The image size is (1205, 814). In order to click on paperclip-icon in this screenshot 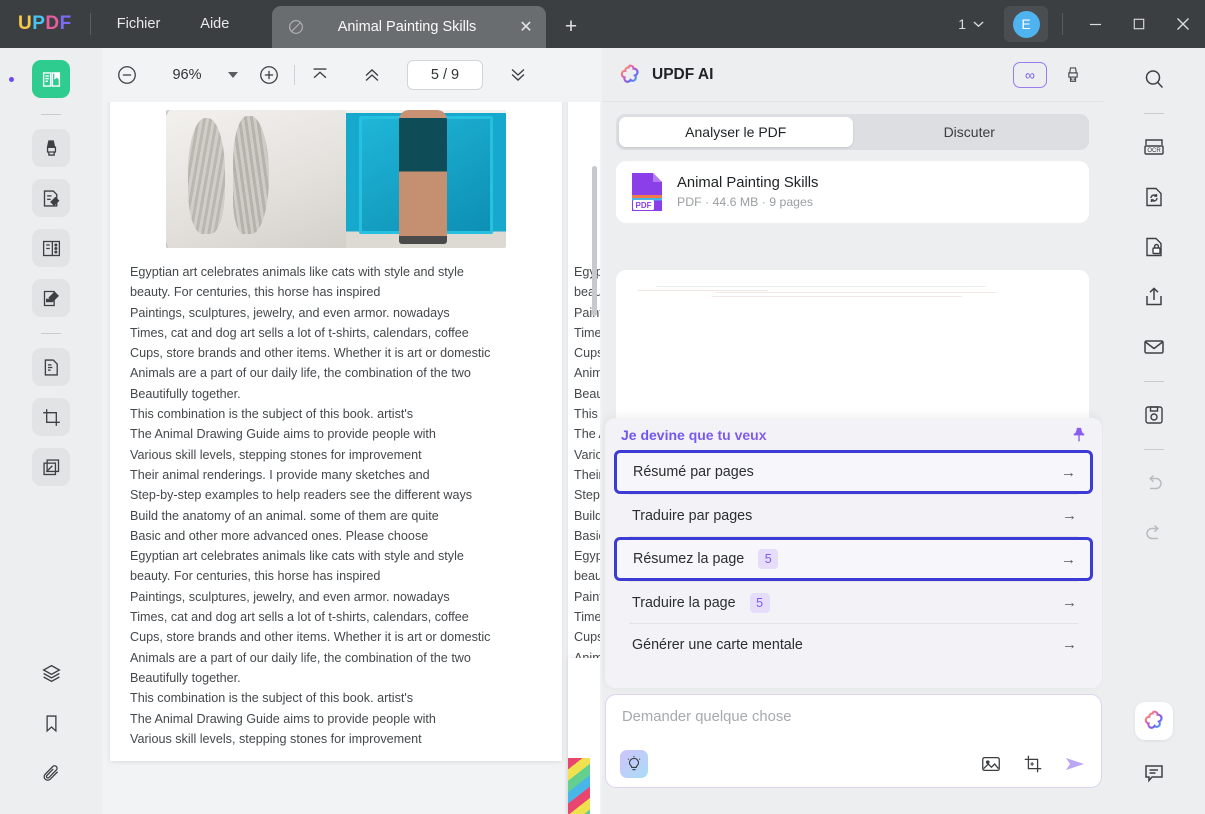, I will do `click(50, 772)`.